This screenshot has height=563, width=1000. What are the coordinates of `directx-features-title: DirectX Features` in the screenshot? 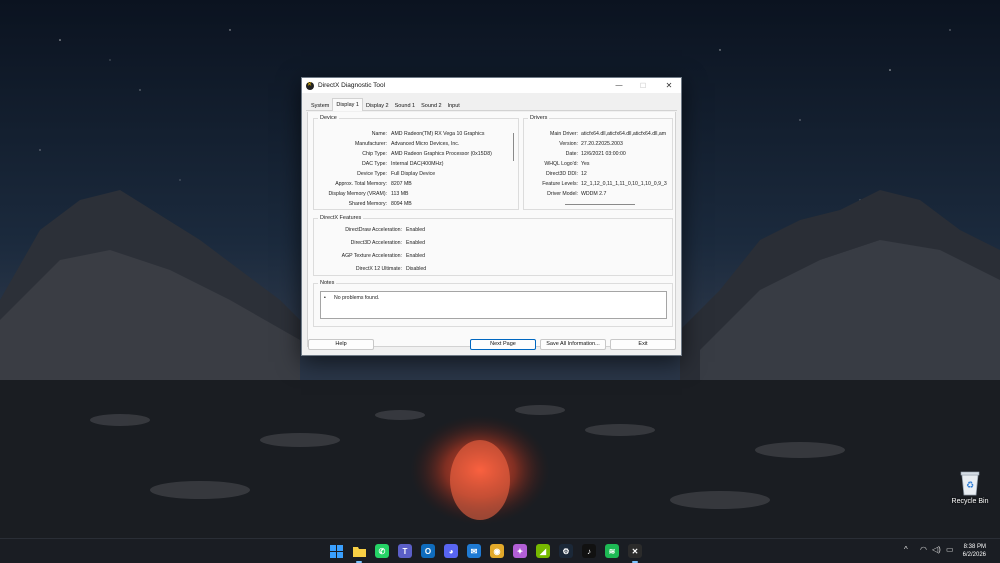 It's located at (341, 218).